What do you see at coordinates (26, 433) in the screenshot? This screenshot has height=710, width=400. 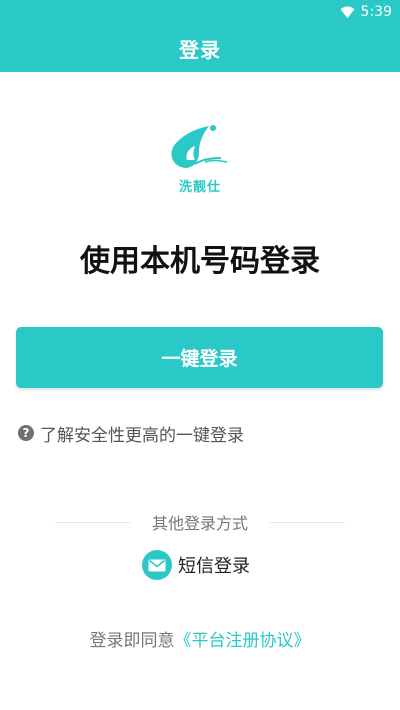 I see `question-circle-icon: ?` at bounding box center [26, 433].